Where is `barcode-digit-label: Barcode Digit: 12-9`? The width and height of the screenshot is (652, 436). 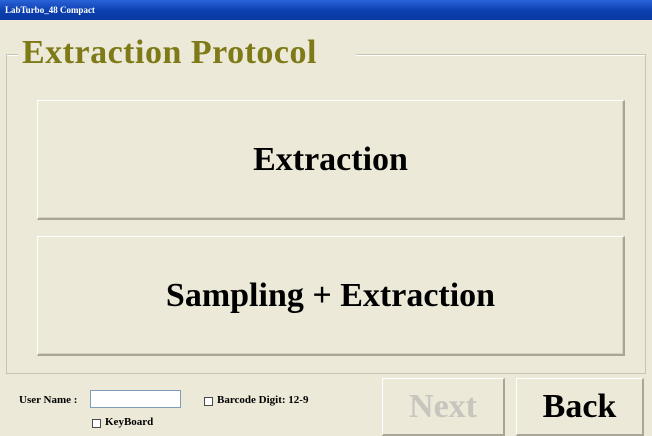
barcode-digit-label: Barcode Digit: 12-9 is located at coordinates (263, 400).